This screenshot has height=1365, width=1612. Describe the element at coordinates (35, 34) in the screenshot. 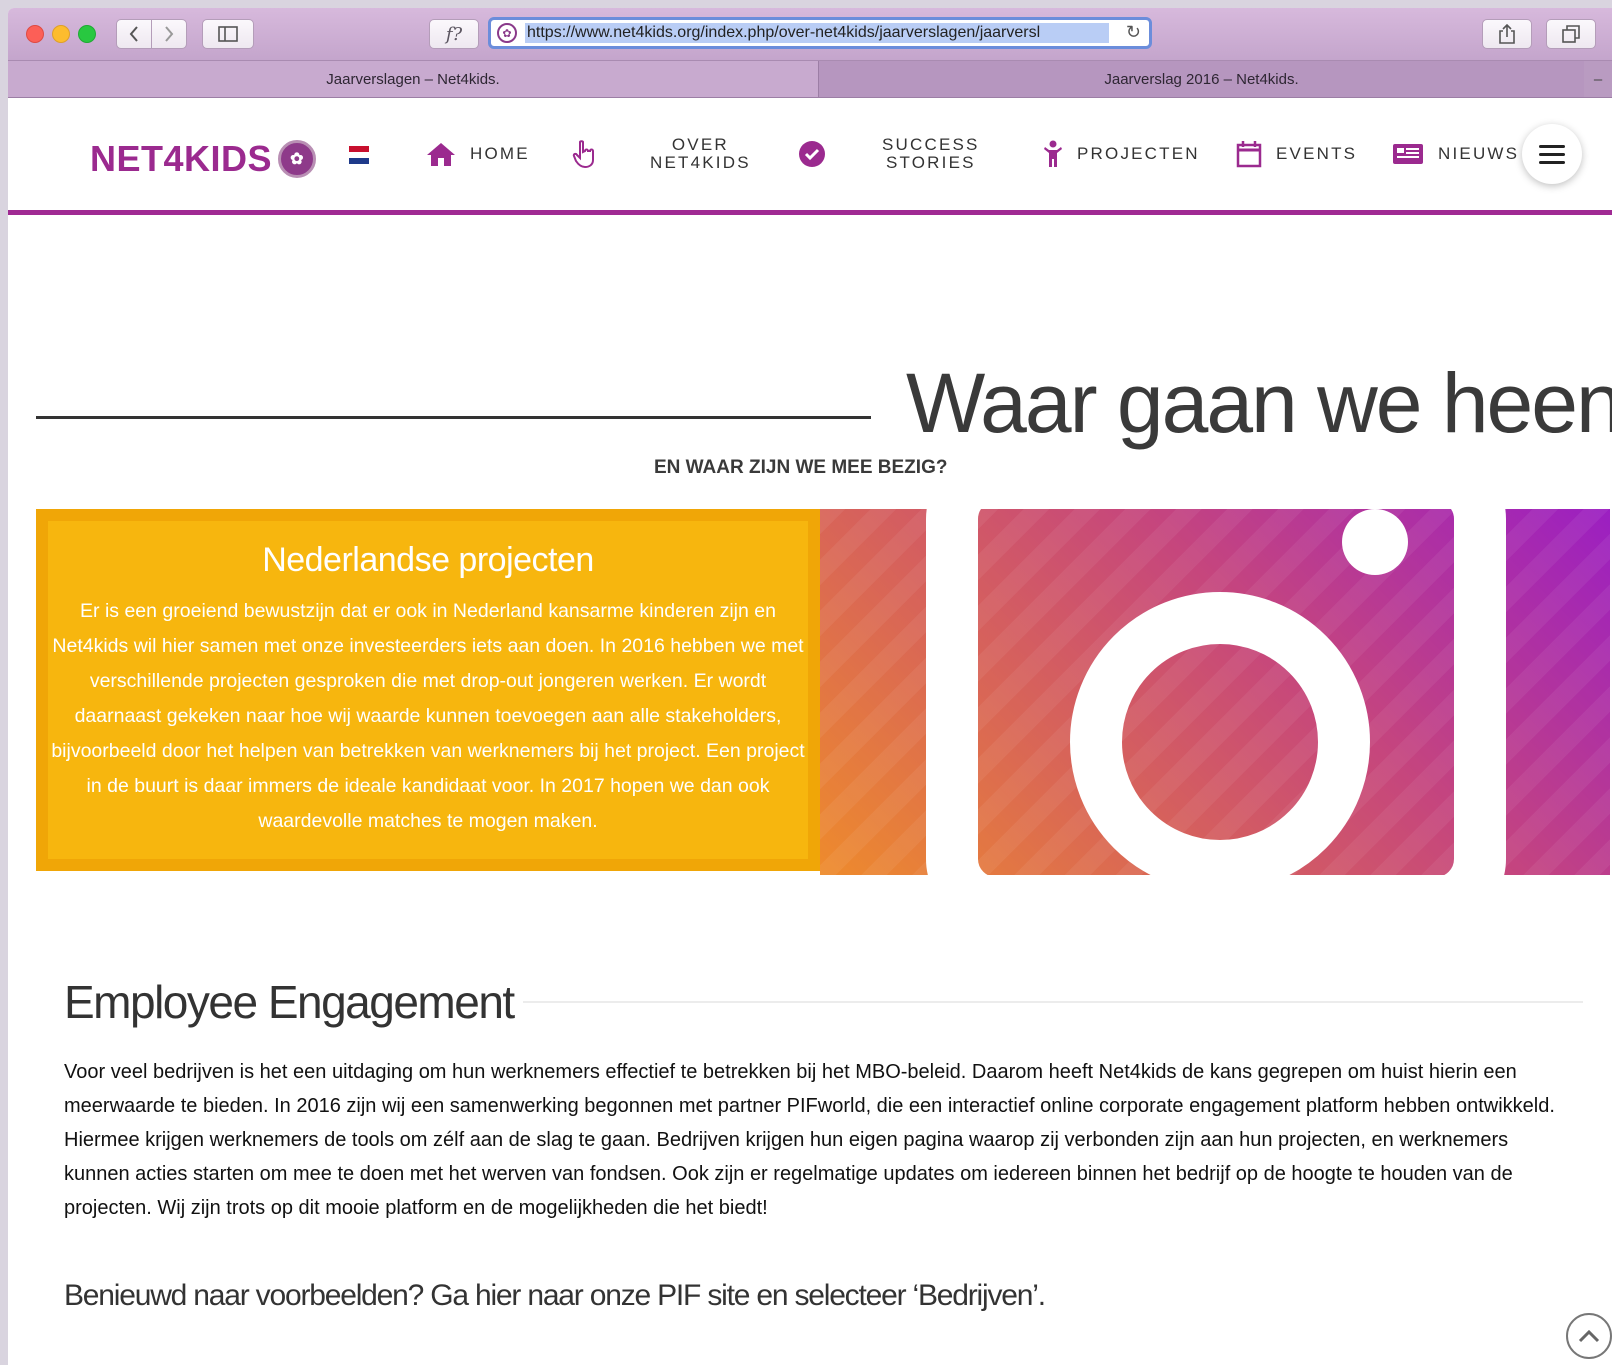

I see `close-window-button` at that location.